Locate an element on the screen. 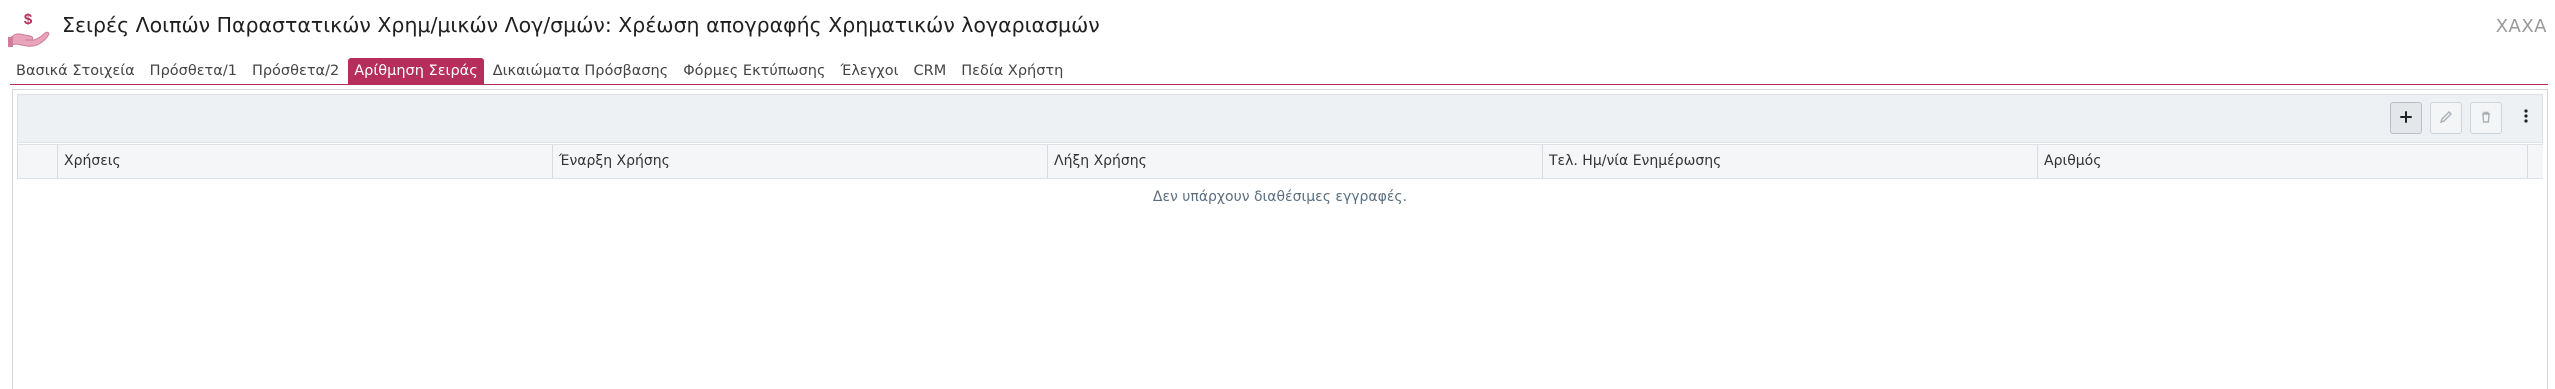  more-vertical-icon is located at coordinates (2526, 118).